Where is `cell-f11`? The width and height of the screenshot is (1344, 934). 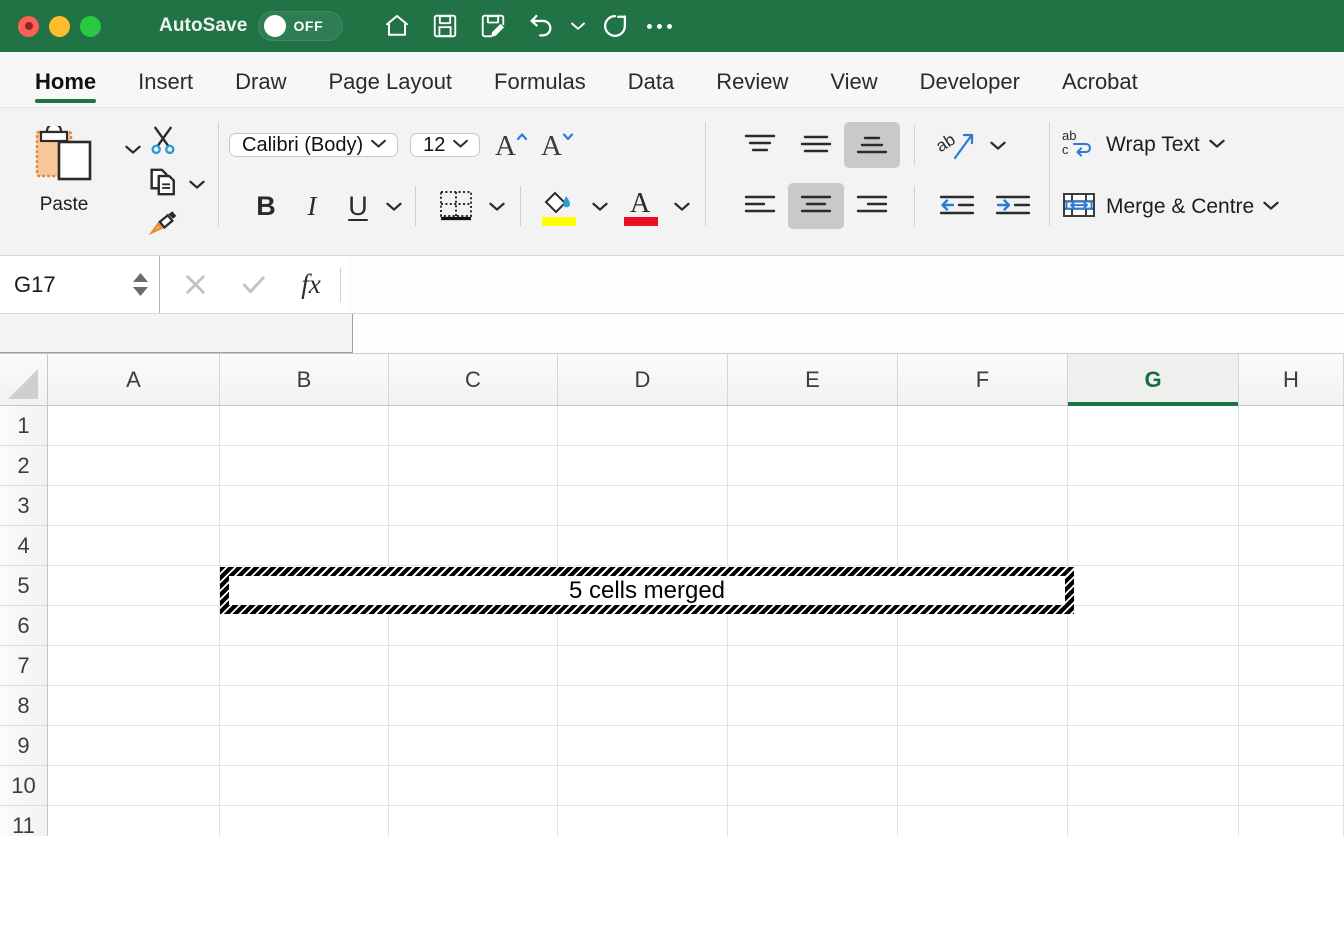
cell-f11 is located at coordinates (983, 821).